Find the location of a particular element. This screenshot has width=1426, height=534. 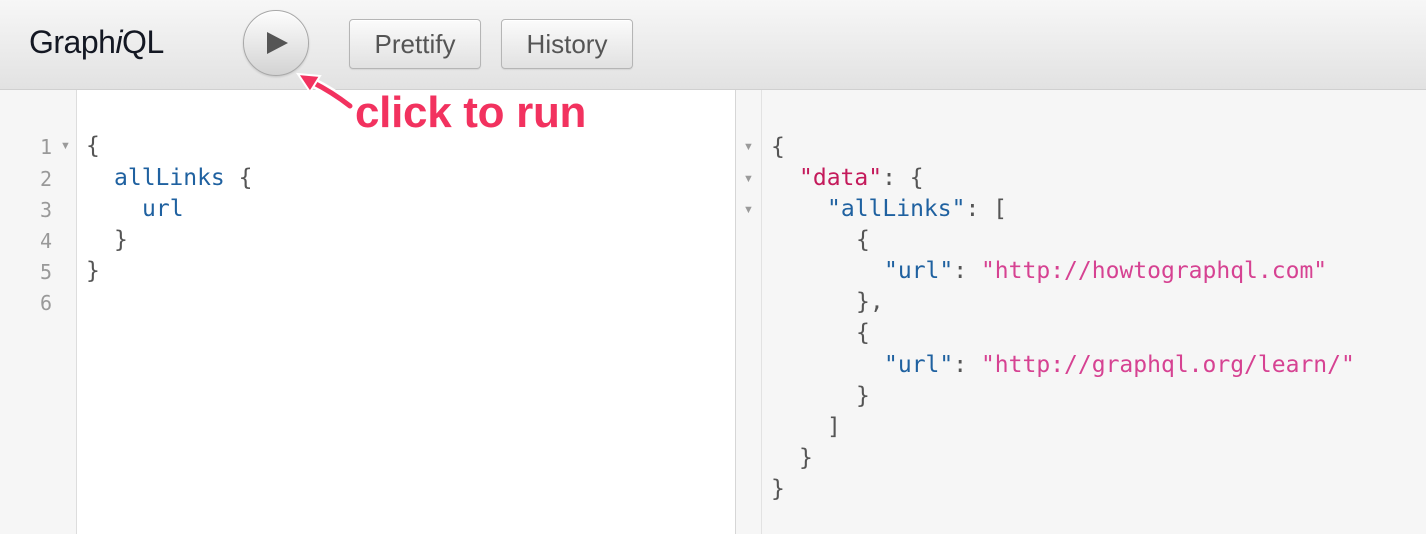

line-number: 3 is located at coordinates (45, 210).